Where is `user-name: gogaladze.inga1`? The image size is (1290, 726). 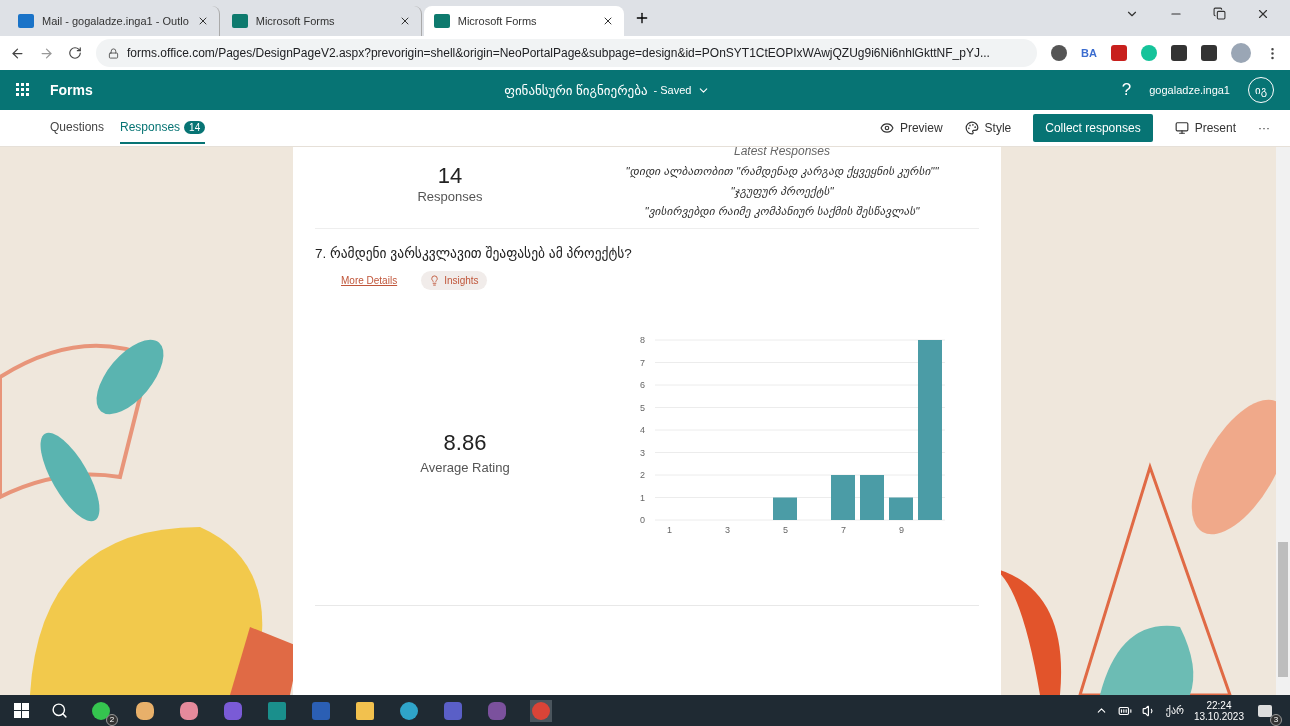
user-name: gogaladze.inga1 is located at coordinates (1189, 90).